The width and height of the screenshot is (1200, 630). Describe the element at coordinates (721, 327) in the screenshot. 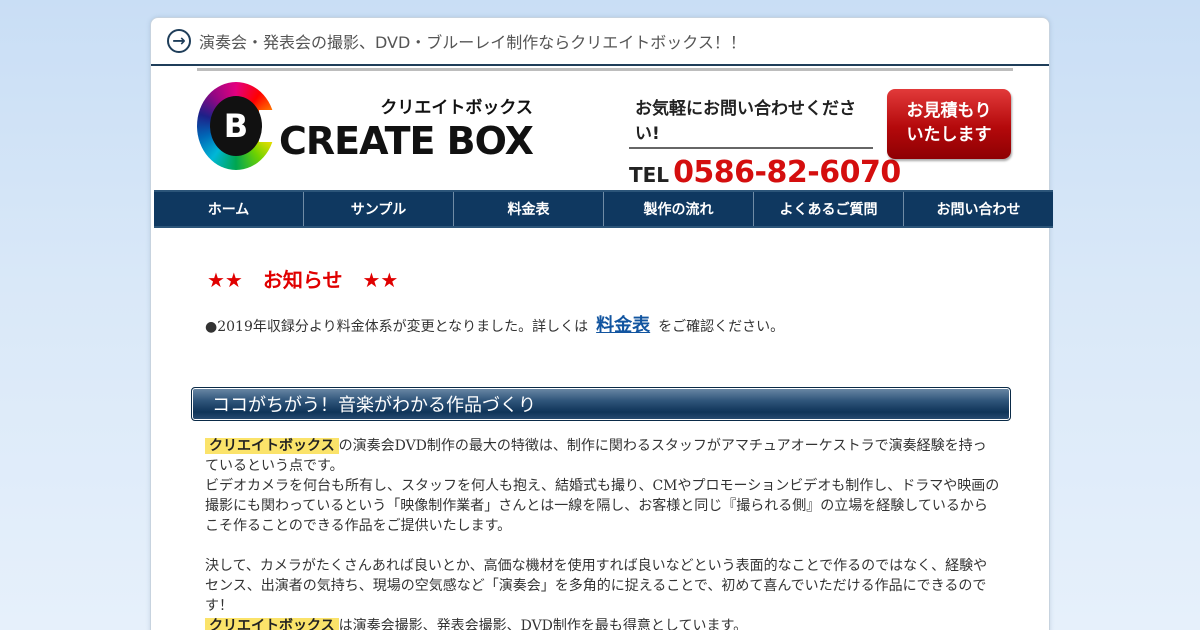

I see `news-text-after: をご確認ください。` at that location.